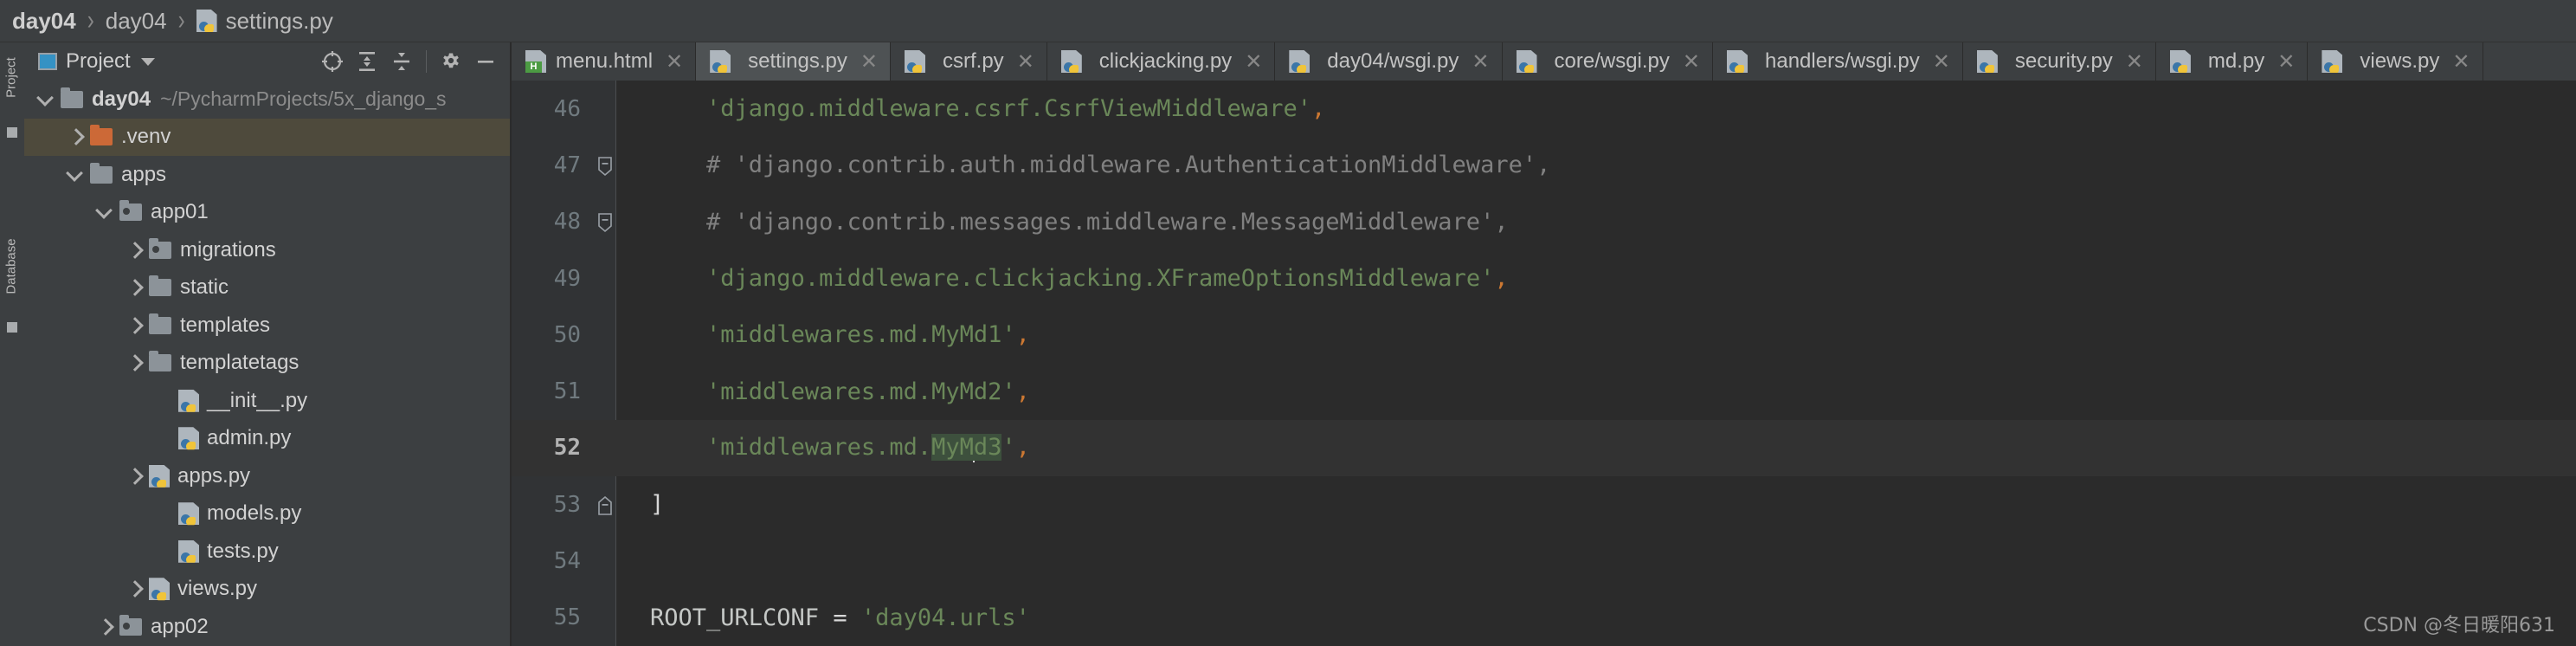 This screenshot has height=646, width=2576. What do you see at coordinates (144, 174) in the screenshot?
I see `tree-item-label: apps` at bounding box center [144, 174].